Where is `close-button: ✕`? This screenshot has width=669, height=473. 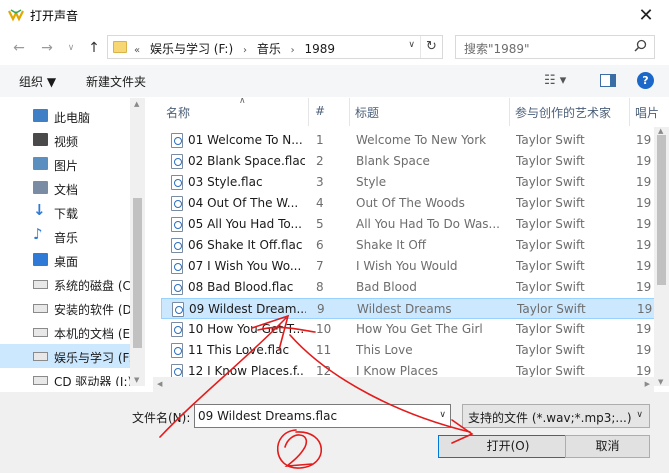
close-button: ✕ is located at coordinates (646, 15).